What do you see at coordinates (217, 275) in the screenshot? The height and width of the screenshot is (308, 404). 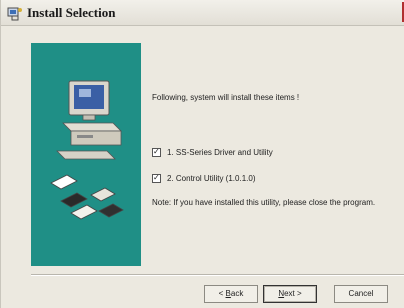 I see `footer-divider` at bounding box center [217, 275].